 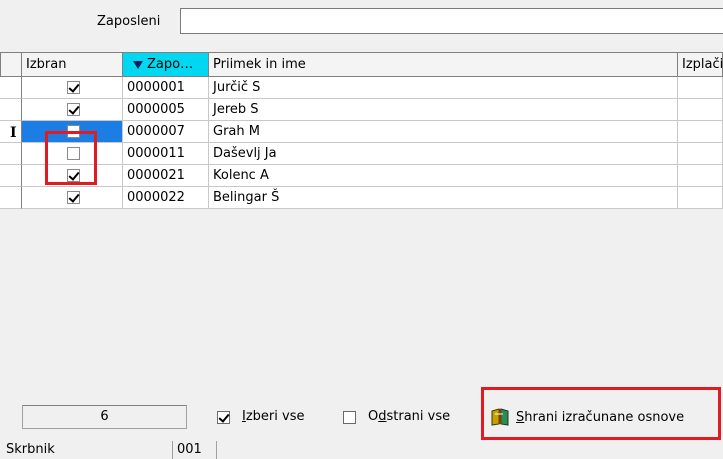 What do you see at coordinates (166, 176) in the screenshot?
I see `cell-code: 0000021` at bounding box center [166, 176].